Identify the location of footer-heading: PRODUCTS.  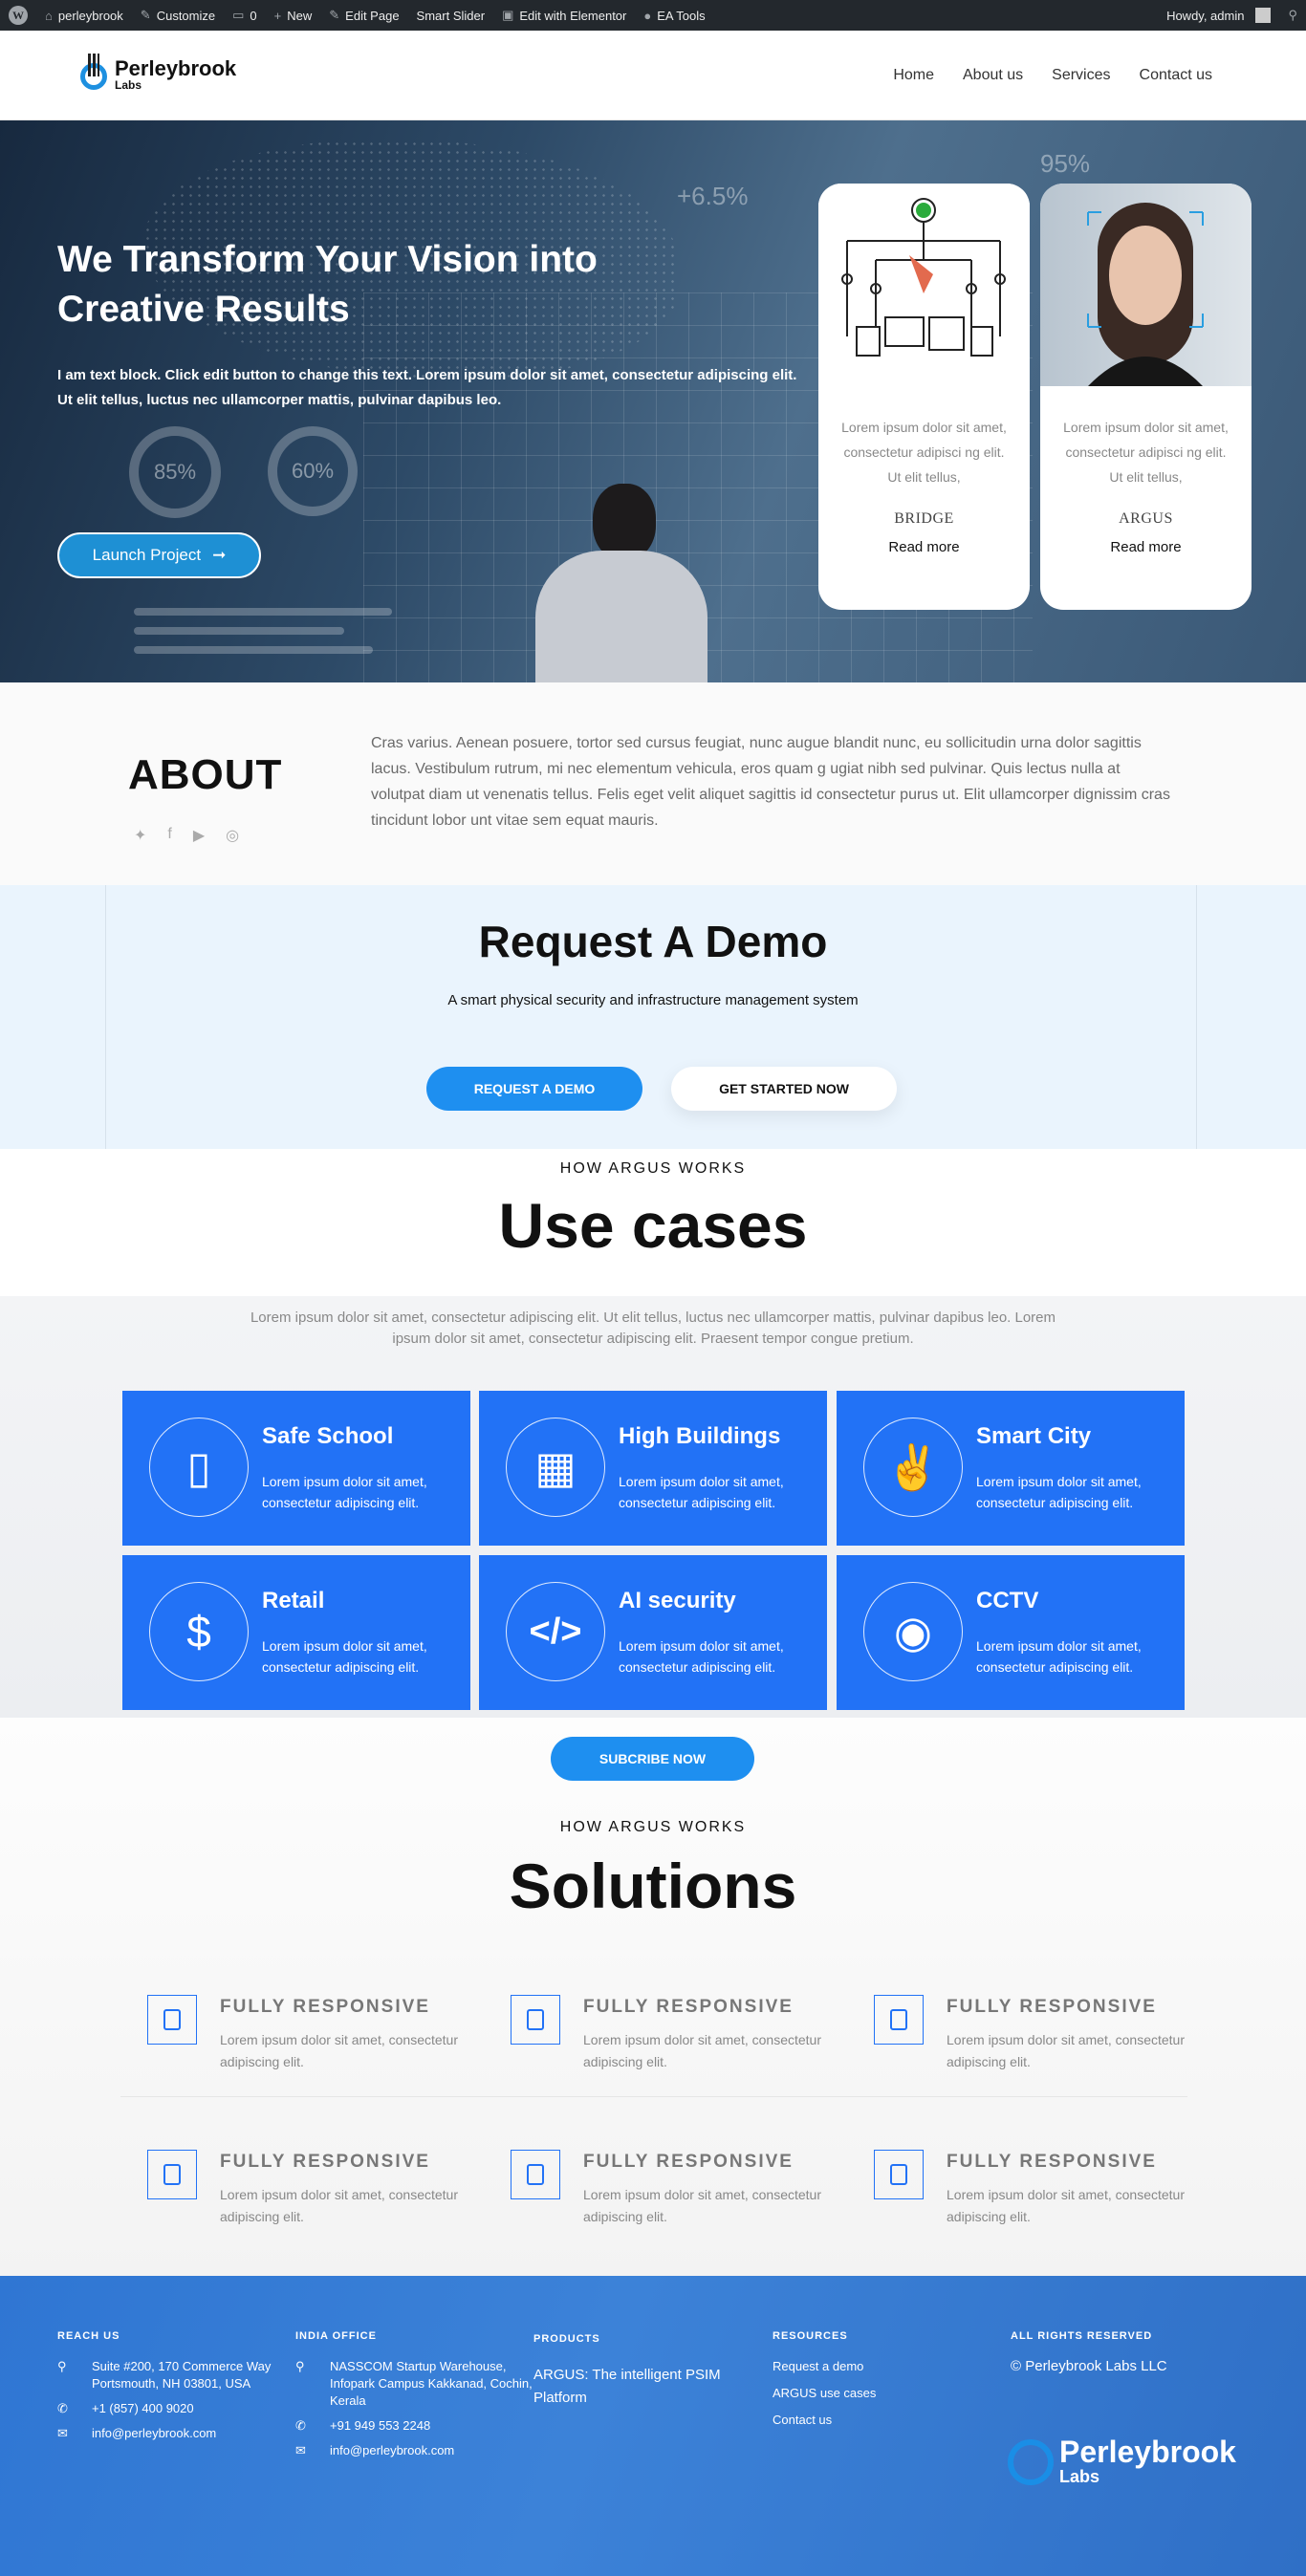
(567, 2339).